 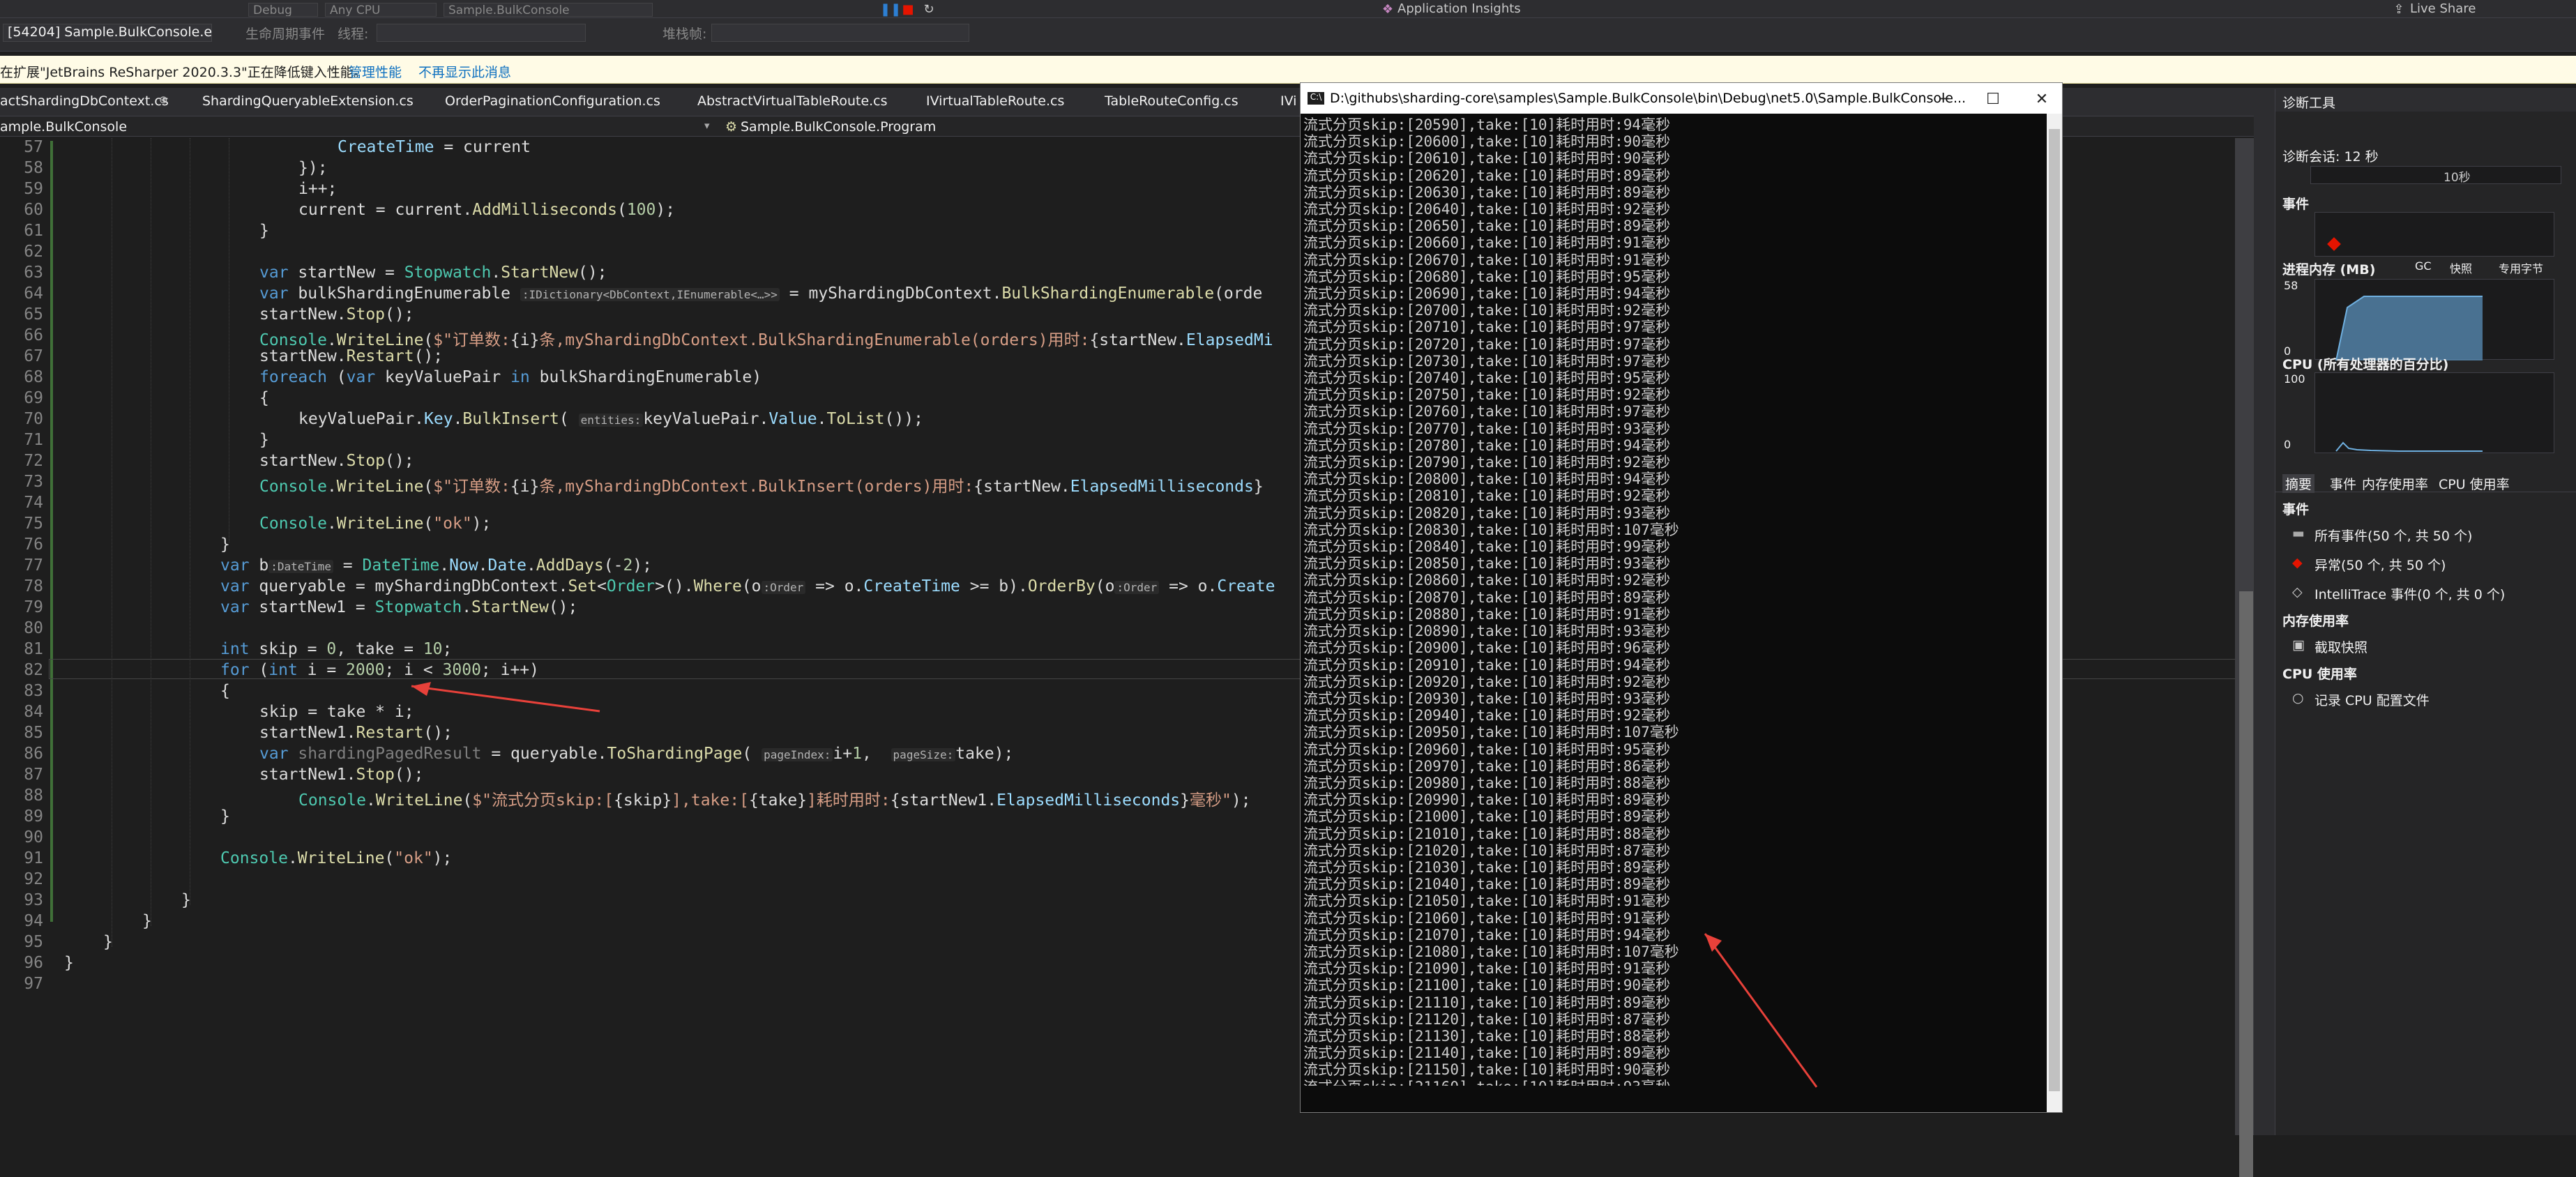 What do you see at coordinates (2054, 613) in the screenshot?
I see `console-scrollbar` at bounding box center [2054, 613].